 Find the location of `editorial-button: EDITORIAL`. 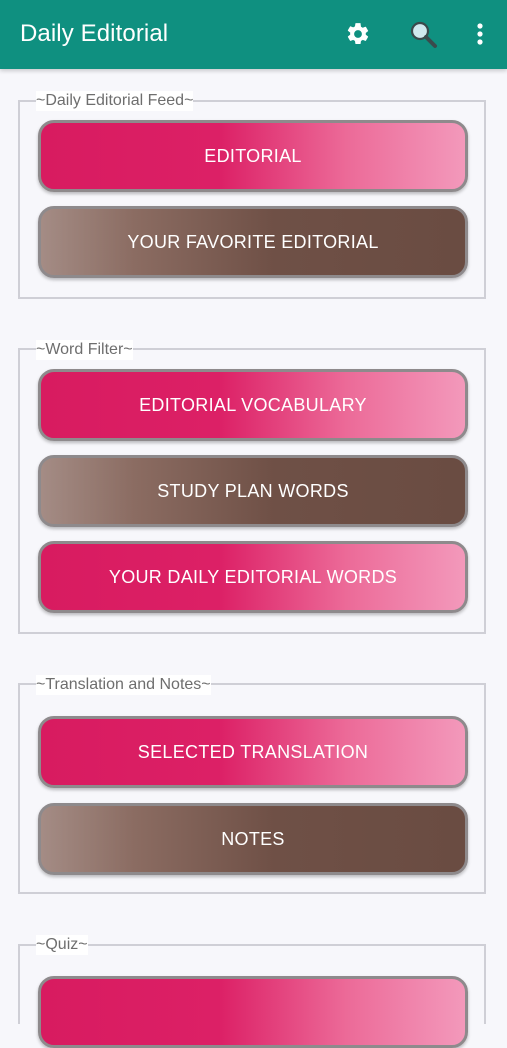

editorial-button: EDITORIAL is located at coordinates (253, 156).